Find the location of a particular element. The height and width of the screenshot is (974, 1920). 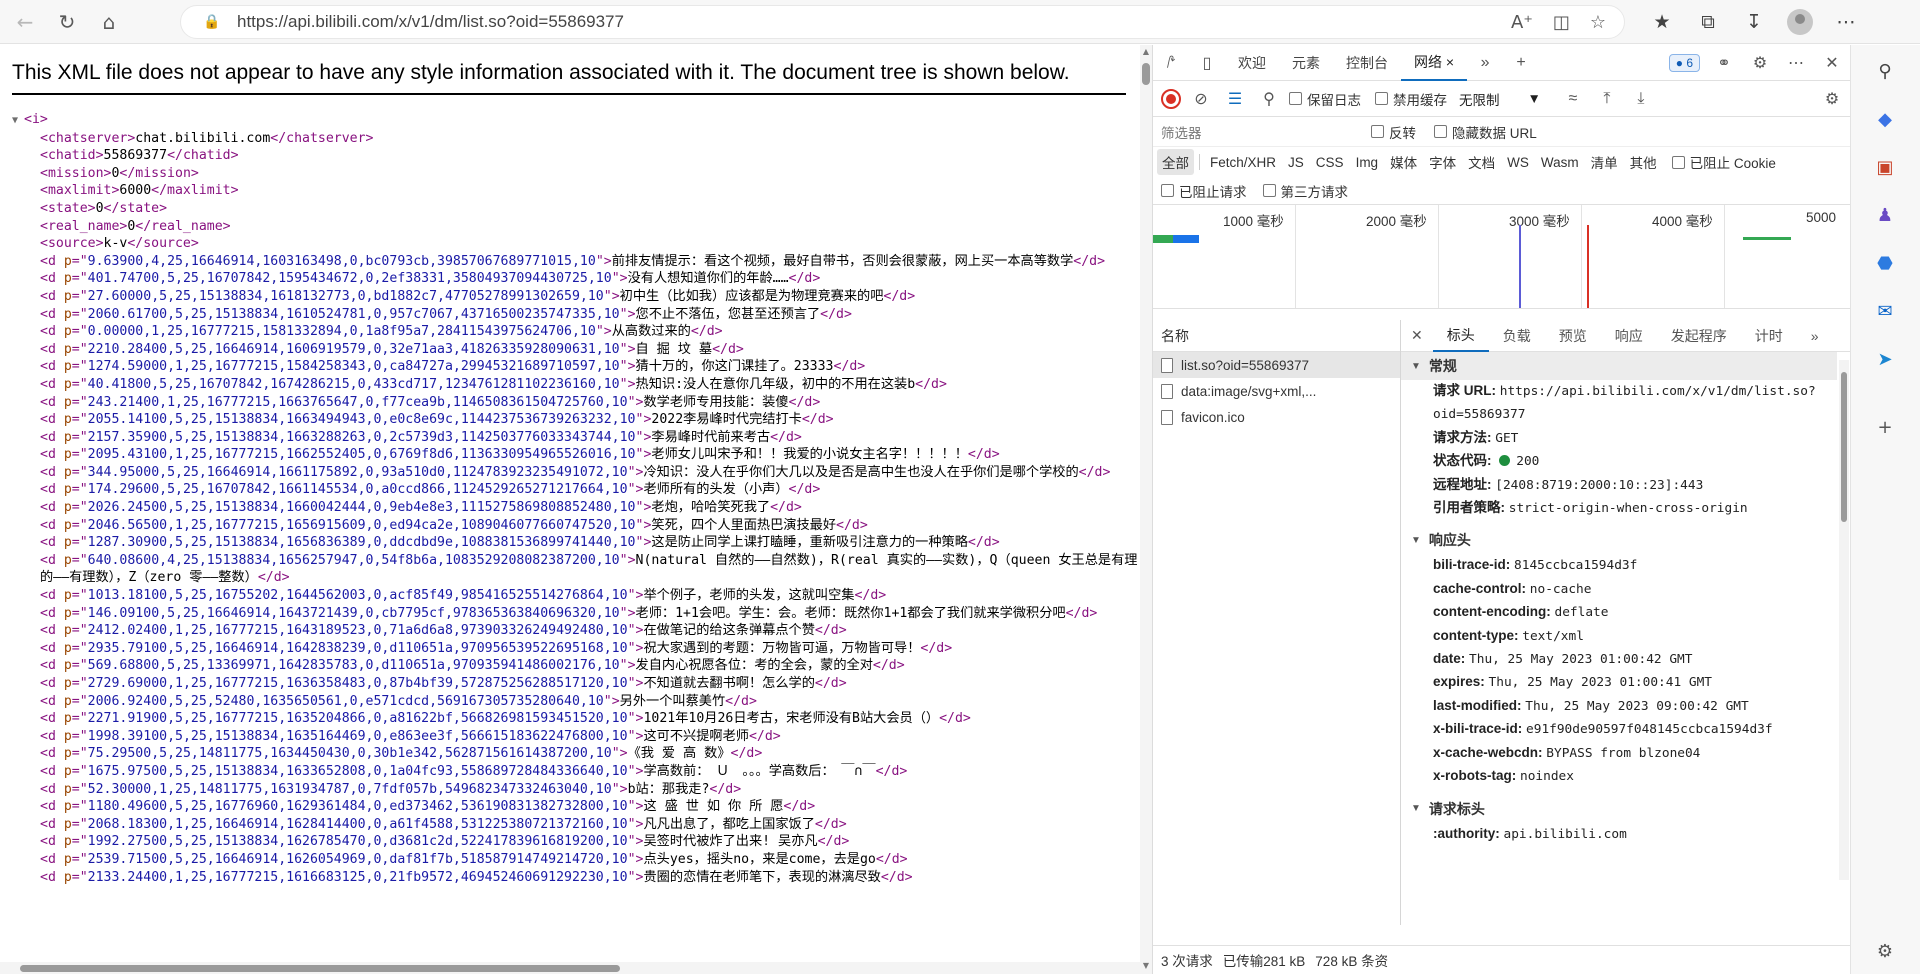

network-conditions-icon: ≈ is located at coordinates (1573, 99).